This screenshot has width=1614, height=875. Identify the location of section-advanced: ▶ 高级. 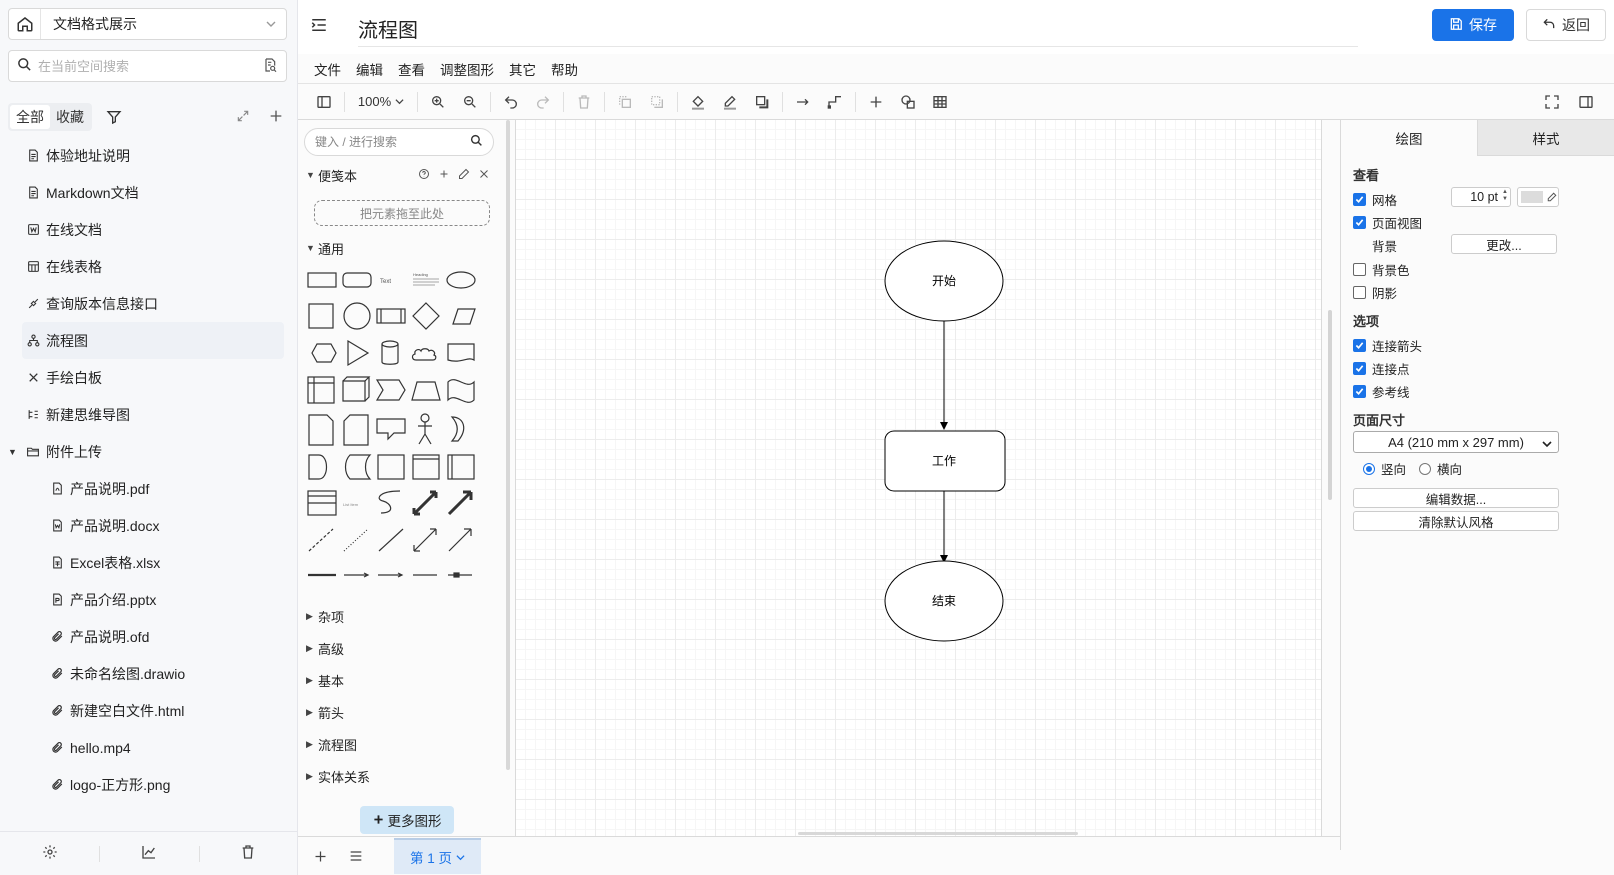
(325, 648).